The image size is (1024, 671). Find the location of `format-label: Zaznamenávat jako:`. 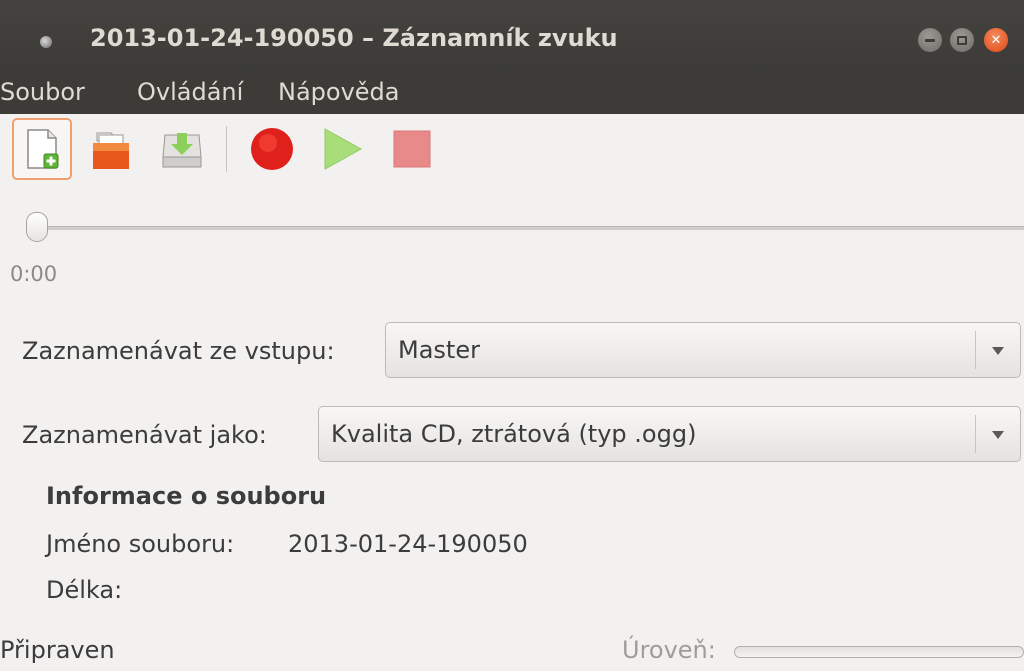

format-label: Zaznamenávat jako: is located at coordinates (144, 435).